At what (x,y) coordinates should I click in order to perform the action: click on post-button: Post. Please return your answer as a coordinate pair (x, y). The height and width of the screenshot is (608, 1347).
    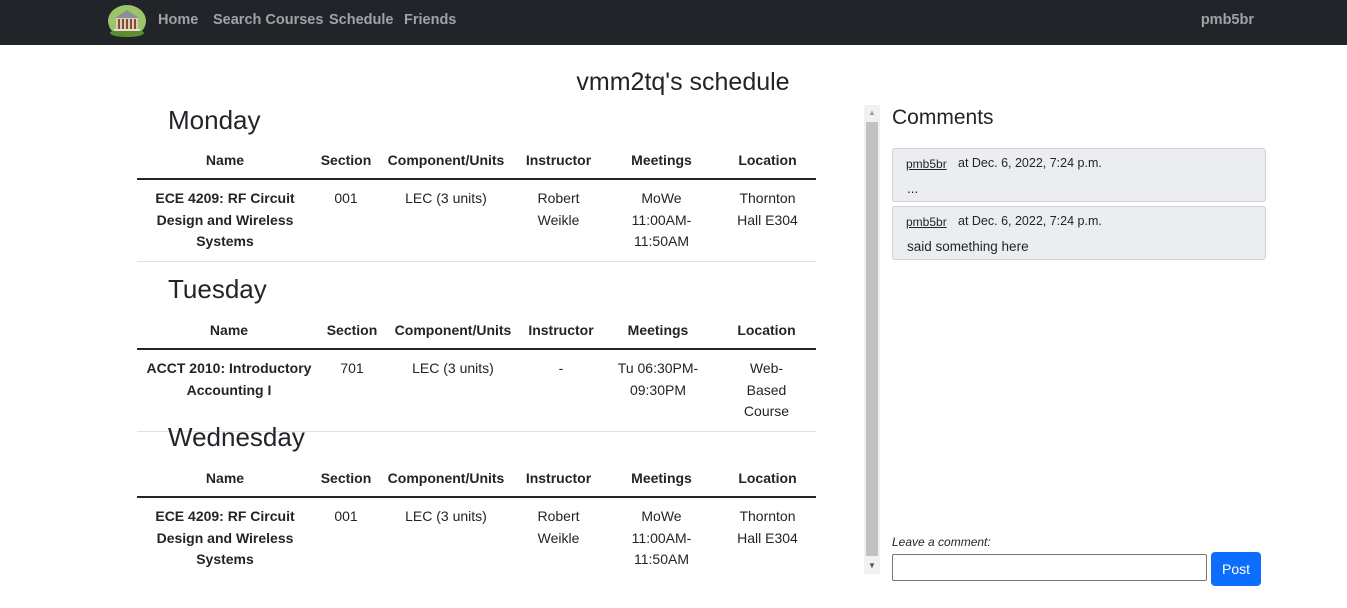
    Looking at the image, I should click on (1236, 569).